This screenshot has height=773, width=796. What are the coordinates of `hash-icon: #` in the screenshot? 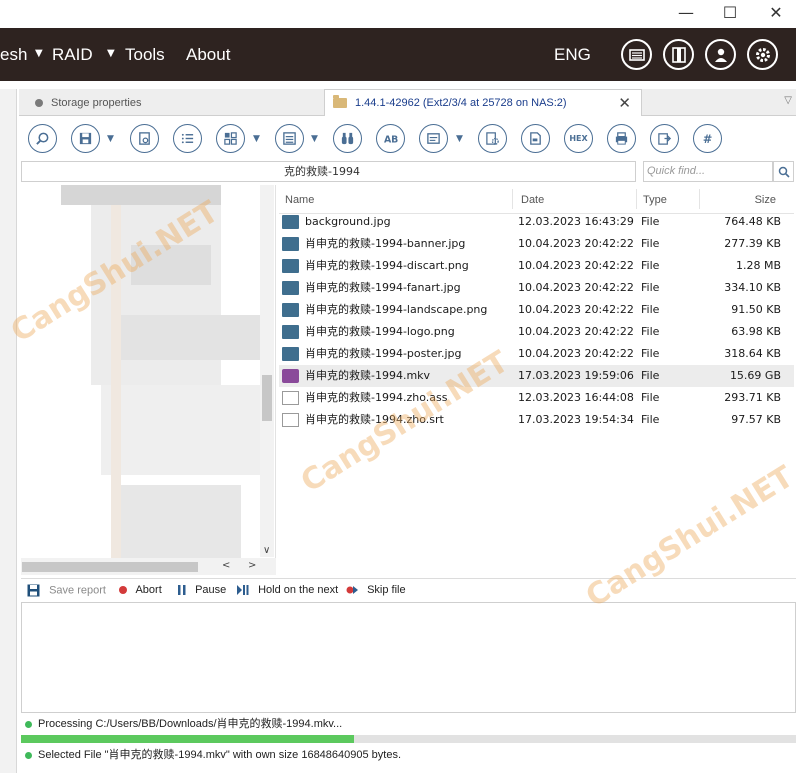 It's located at (707, 138).